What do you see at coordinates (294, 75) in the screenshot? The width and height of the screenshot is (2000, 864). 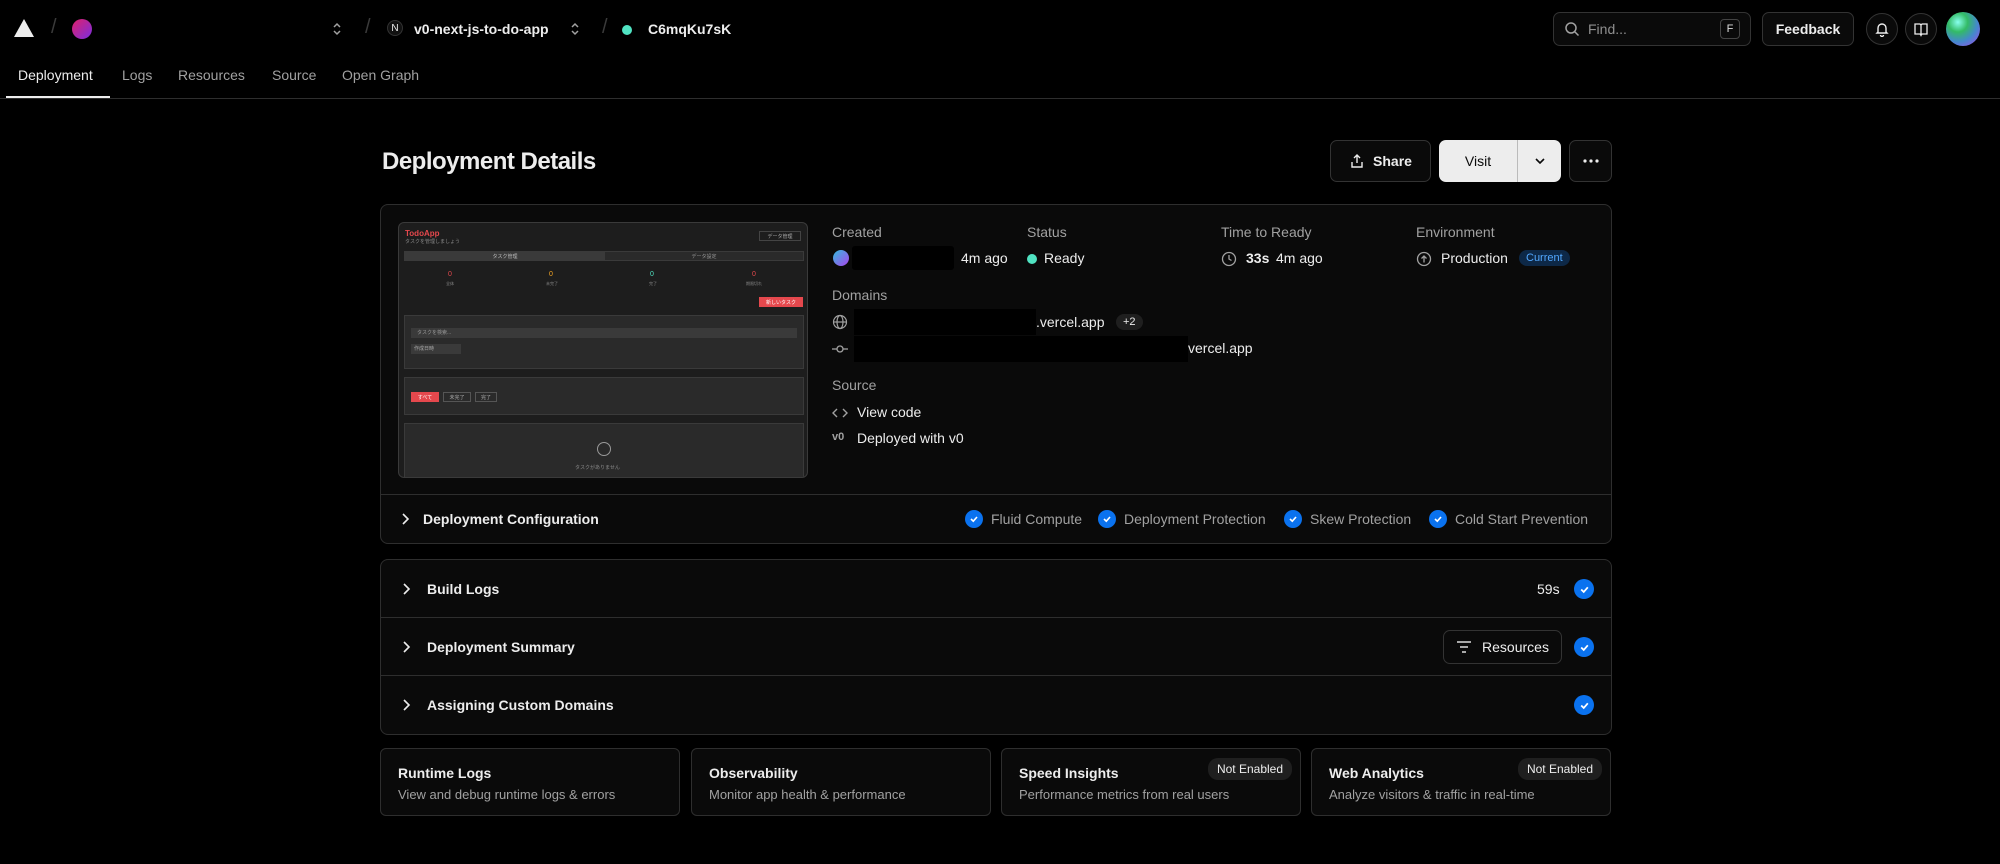 I see `tab-source: Source` at bounding box center [294, 75].